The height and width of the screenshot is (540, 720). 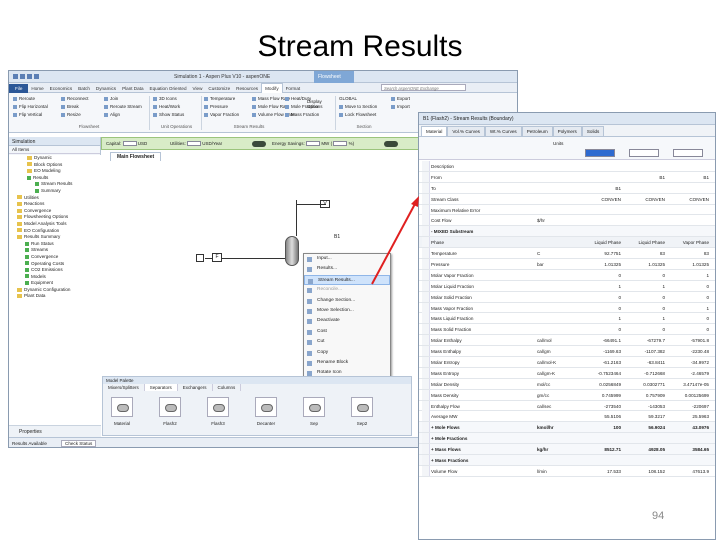 What do you see at coordinates (347, 342) in the screenshot?
I see `context-menu-item: Cut` at bounding box center [347, 342].